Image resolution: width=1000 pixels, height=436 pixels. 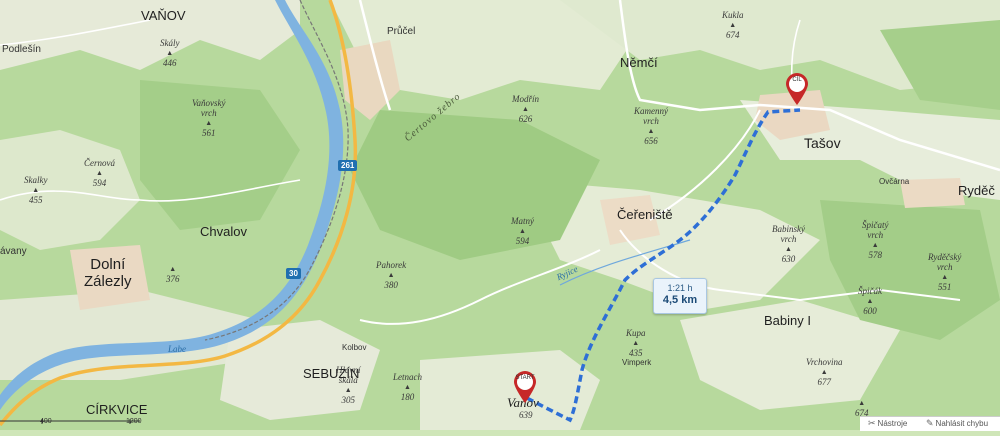 What do you see at coordinates (976, 190) in the screenshot?
I see `place-rydec: Ryděč` at bounding box center [976, 190].